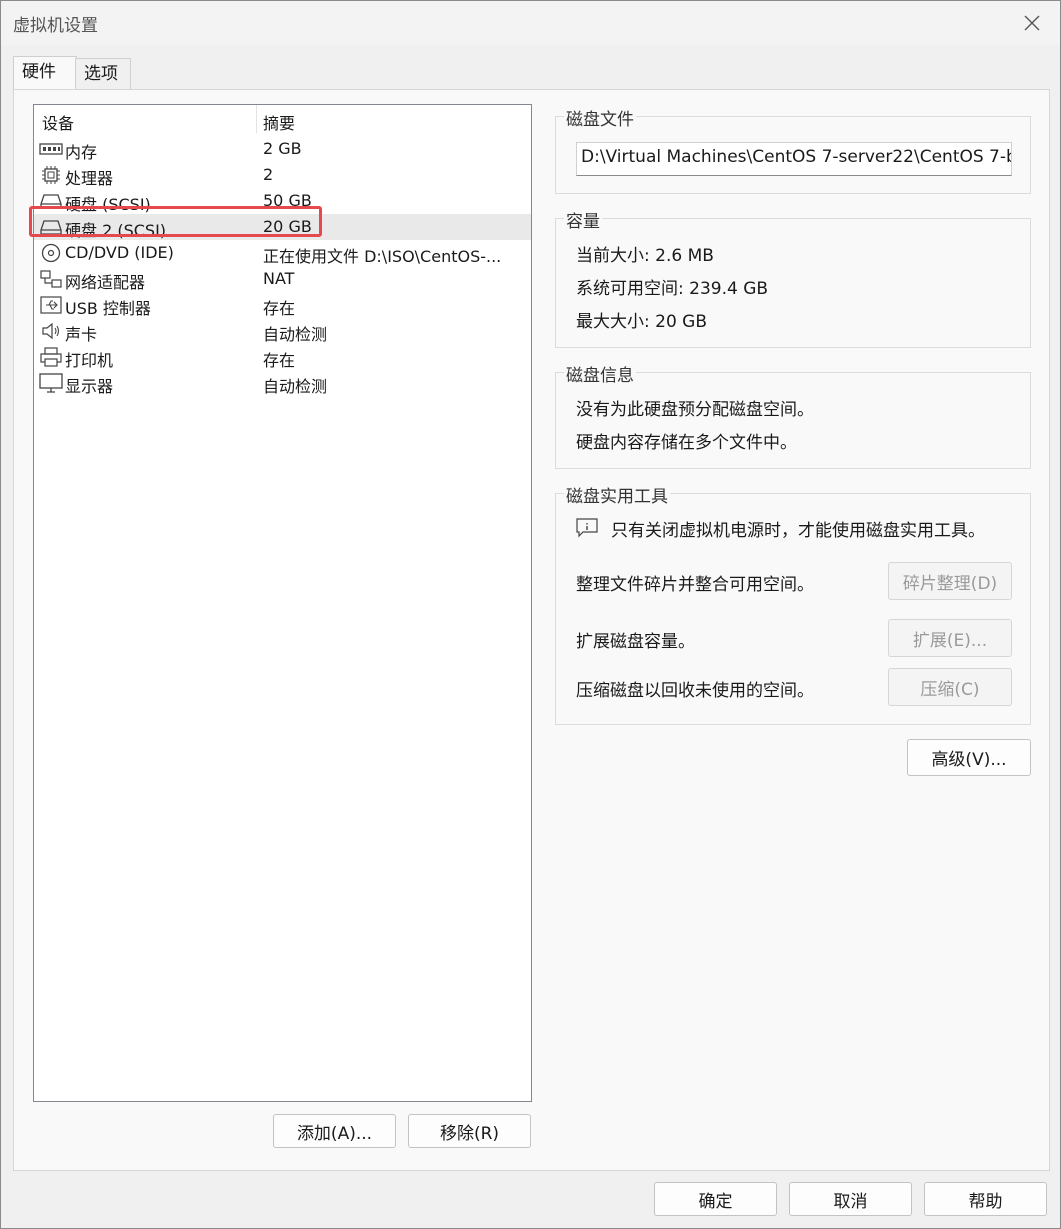 Image resolution: width=1061 pixels, height=1229 pixels. What do you see at coordinates (279, 278) in the screenshot?
I see `device-summary: NAT` at bounding box center [279, 278].